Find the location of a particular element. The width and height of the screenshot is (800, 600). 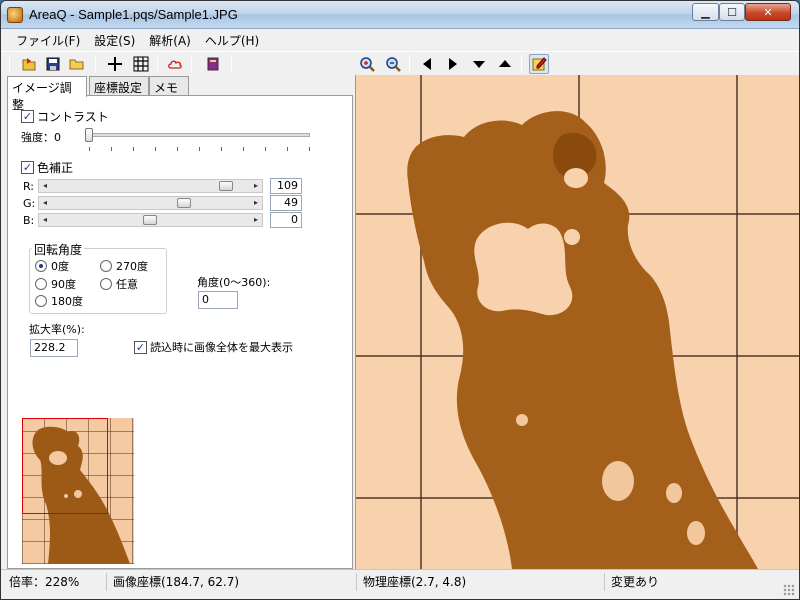

grid-icon is located at coordinates (141, 64).